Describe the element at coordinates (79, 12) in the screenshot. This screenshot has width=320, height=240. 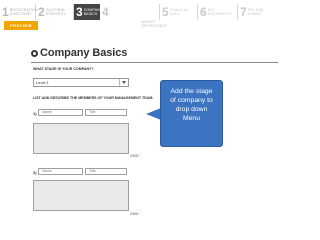
I see `step-number: 3` at that location.